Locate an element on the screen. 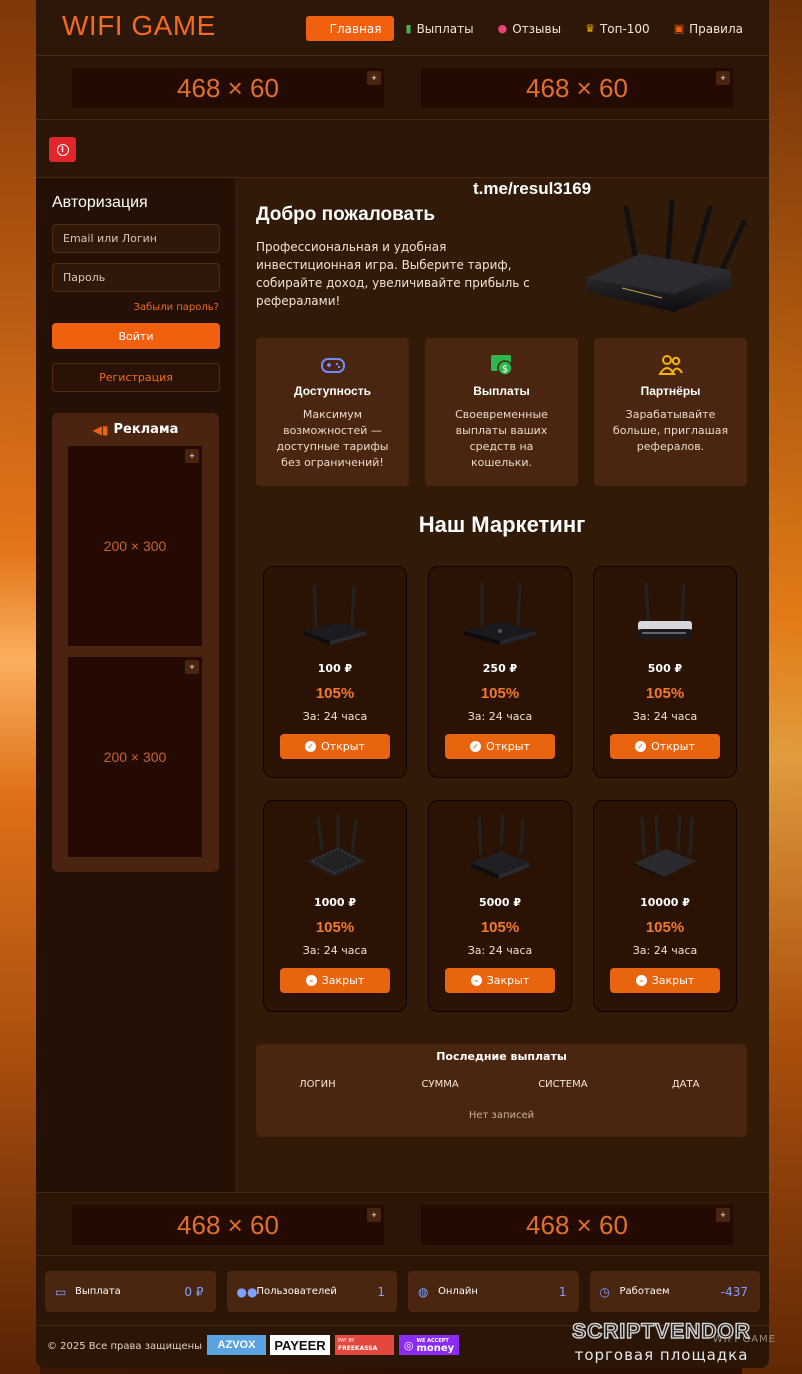 The width and height of the screenshot is (802, 1374). forgot-password-link: Забыли пароль? is located at coordinates (135, 307).